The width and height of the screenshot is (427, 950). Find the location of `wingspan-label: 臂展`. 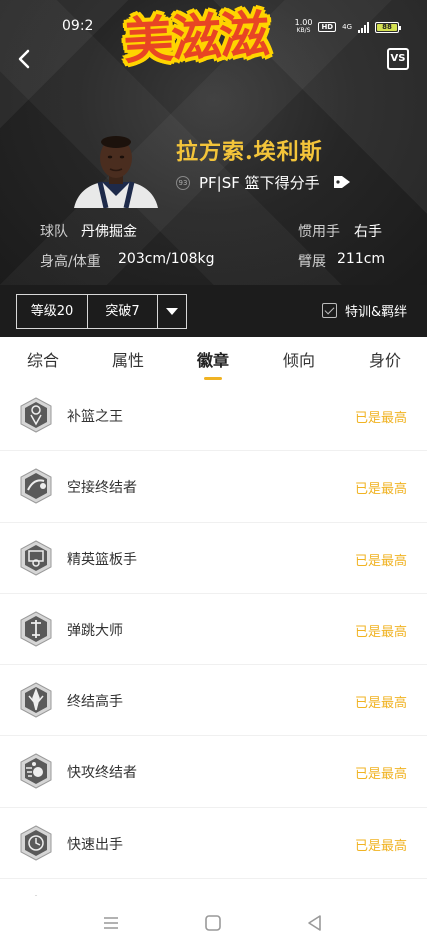

wingspan-label: 臂展 is located at coordinates (312, 262).